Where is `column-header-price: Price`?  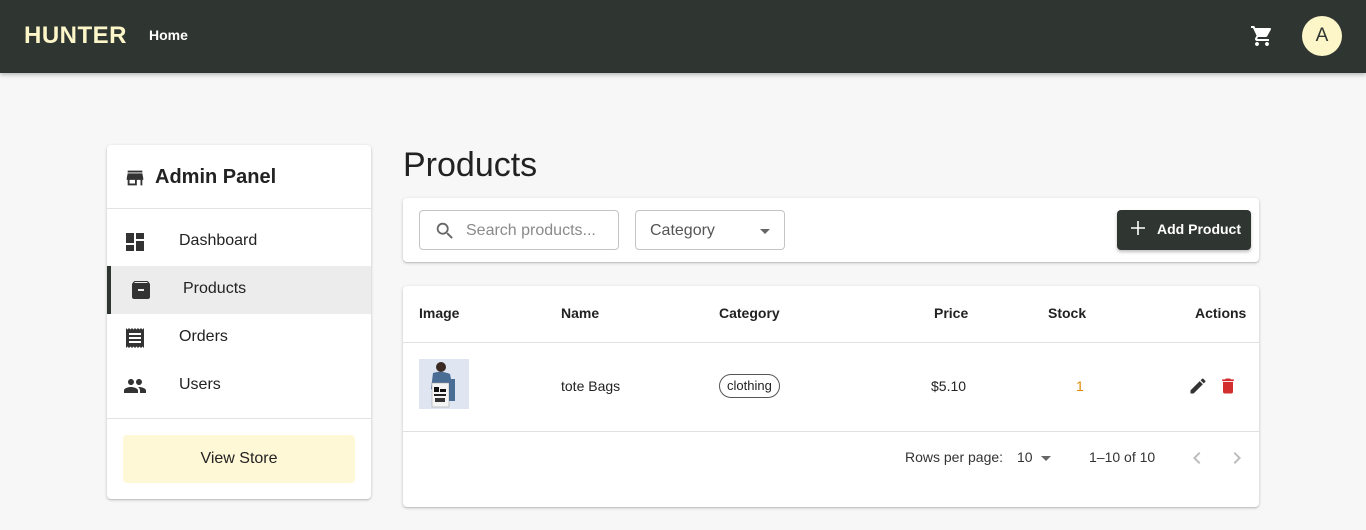
column-header-price: Price is located at coordinates (951, 313).